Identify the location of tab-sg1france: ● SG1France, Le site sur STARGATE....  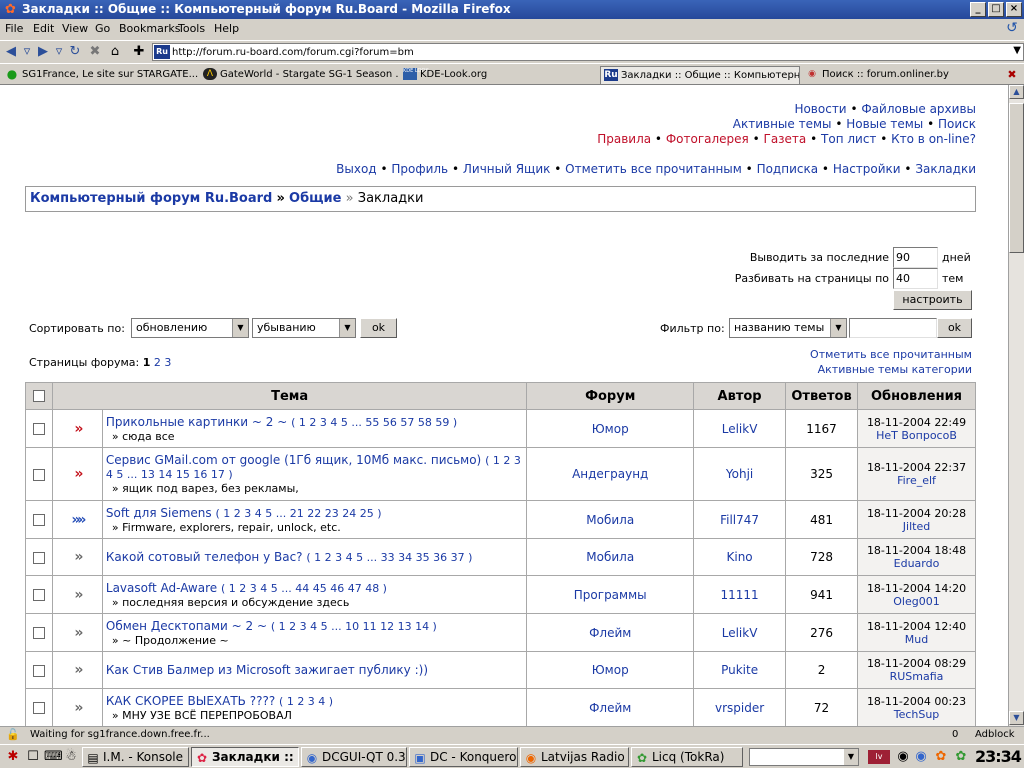
(100, 75).